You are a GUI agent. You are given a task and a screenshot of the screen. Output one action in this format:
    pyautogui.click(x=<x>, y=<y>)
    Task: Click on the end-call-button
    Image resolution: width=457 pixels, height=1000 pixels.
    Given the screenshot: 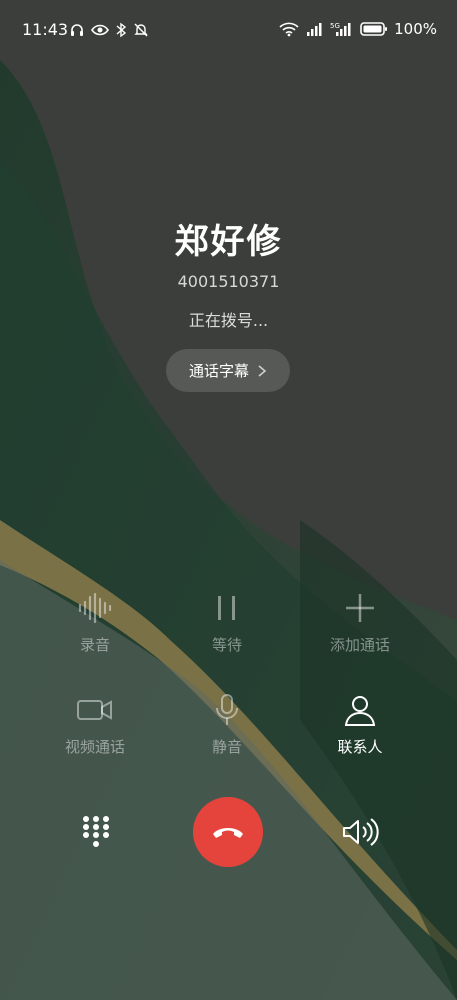 What is the action you would take?
    pyautogui.click(x=228, y=832)
    